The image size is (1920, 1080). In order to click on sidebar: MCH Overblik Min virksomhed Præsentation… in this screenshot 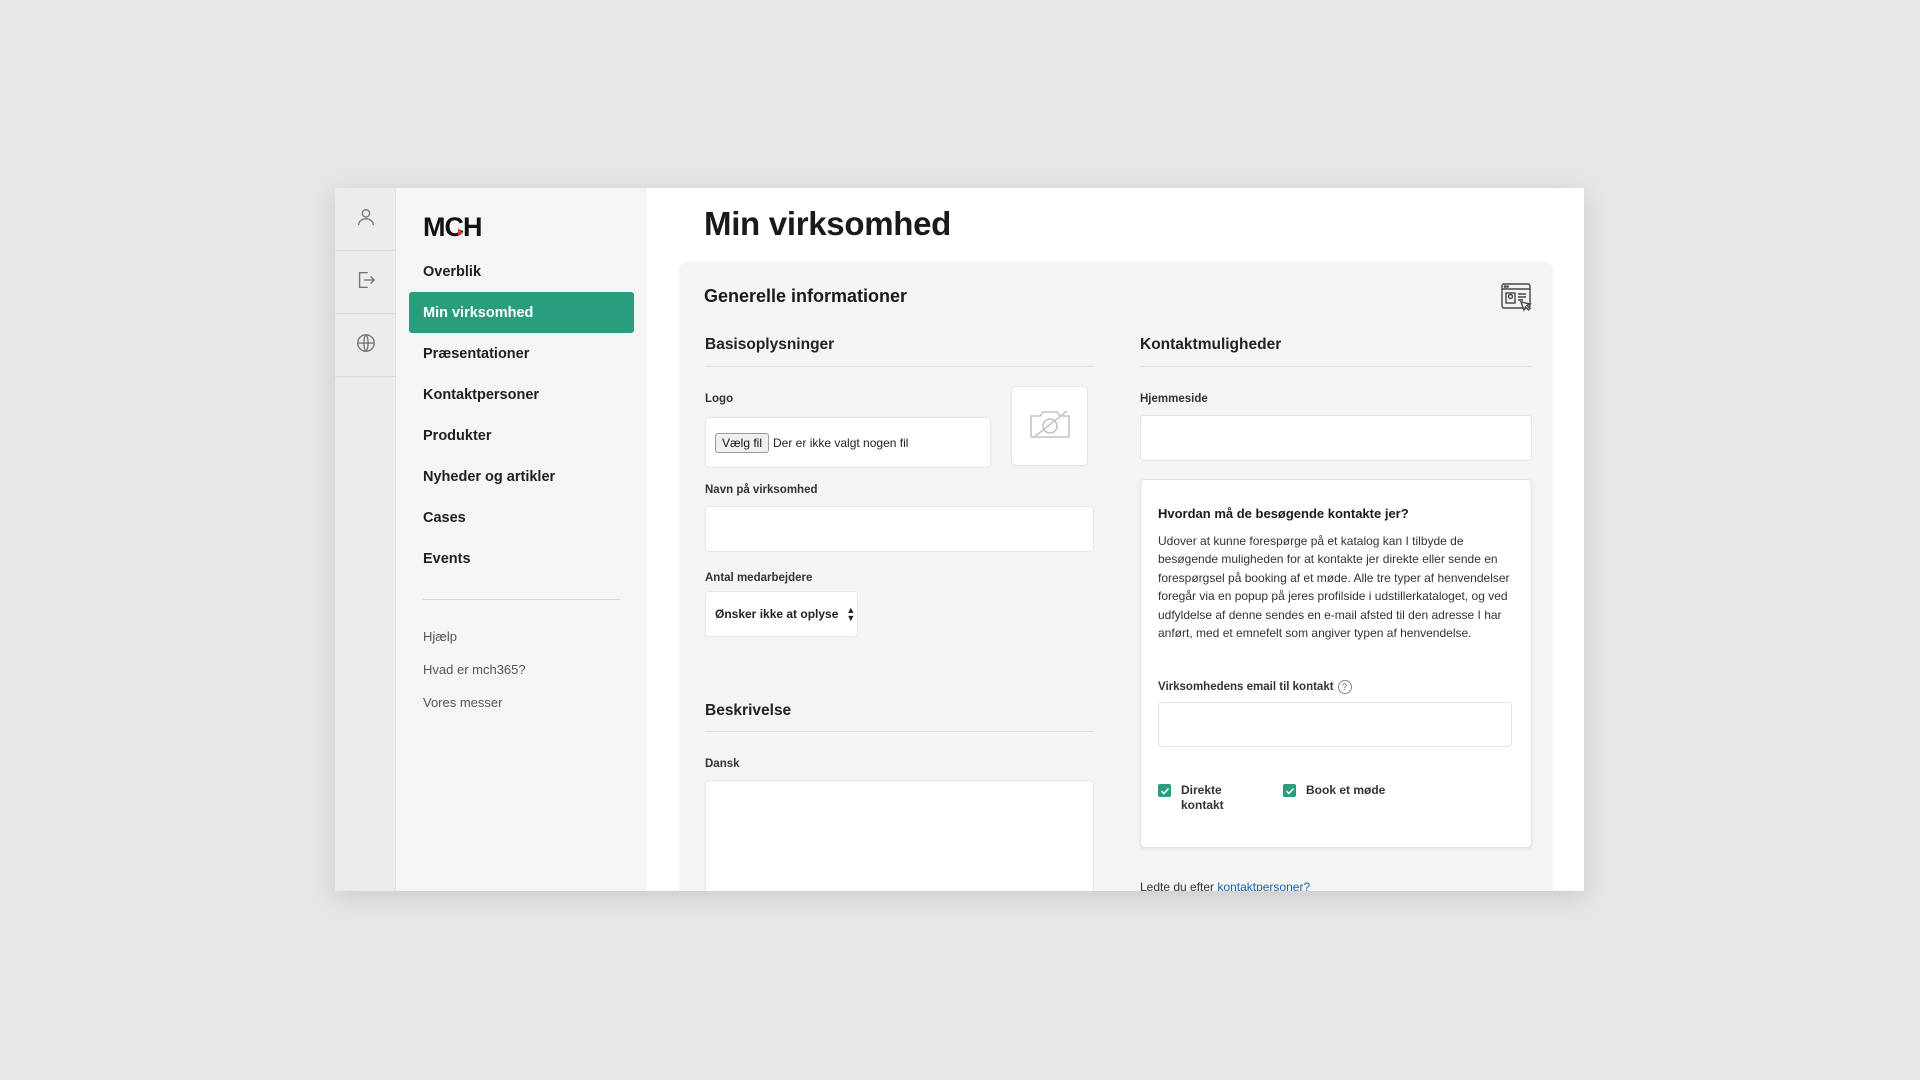, I will do `click(521, 539)`.